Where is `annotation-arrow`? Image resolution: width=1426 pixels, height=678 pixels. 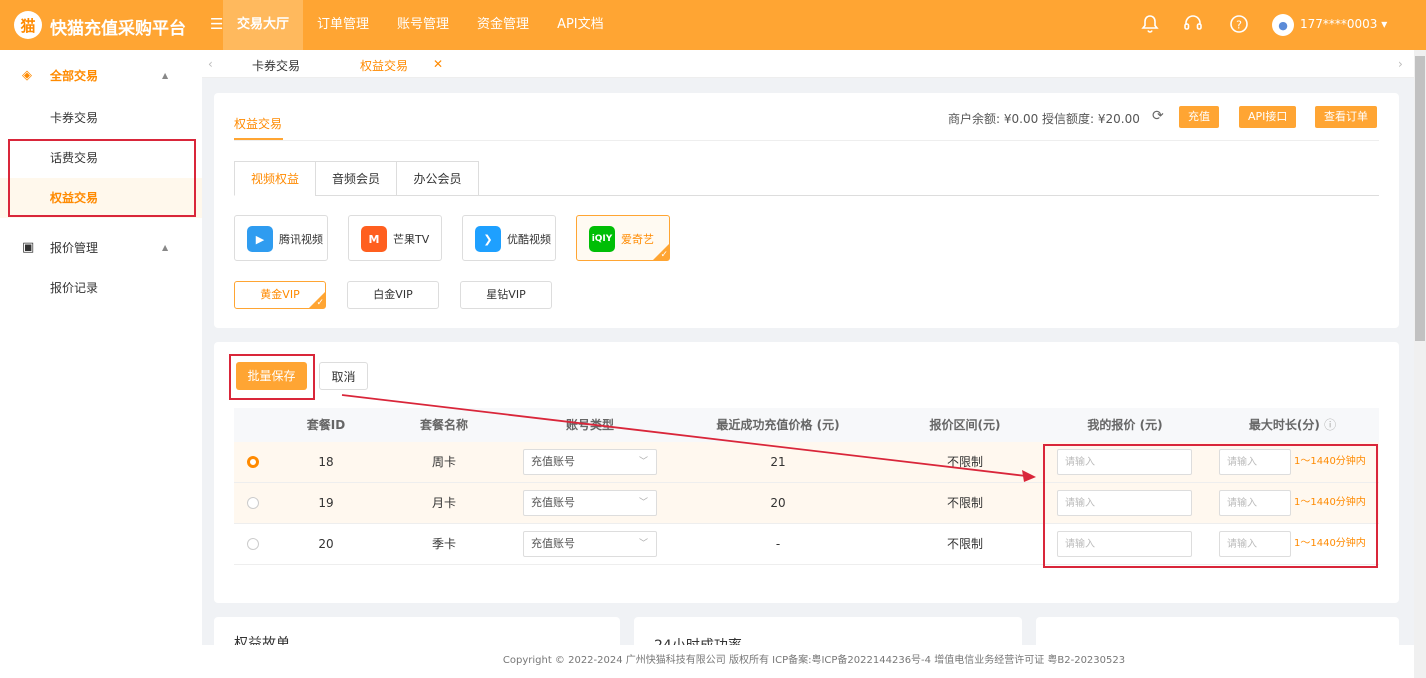 annotation-arrow is located at coordinates (688, 438).